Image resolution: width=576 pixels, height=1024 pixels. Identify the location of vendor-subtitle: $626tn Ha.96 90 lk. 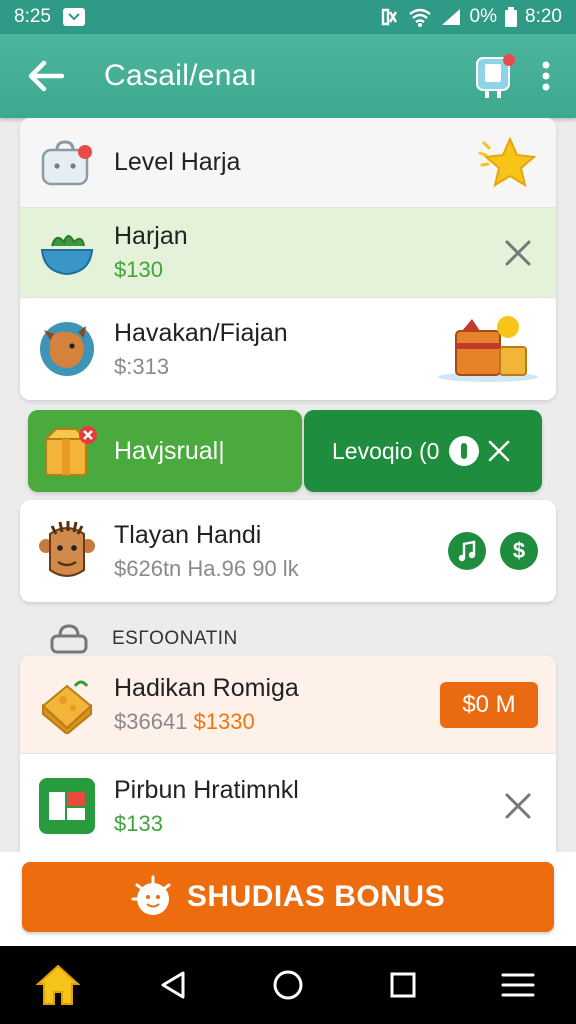
(206, 568).